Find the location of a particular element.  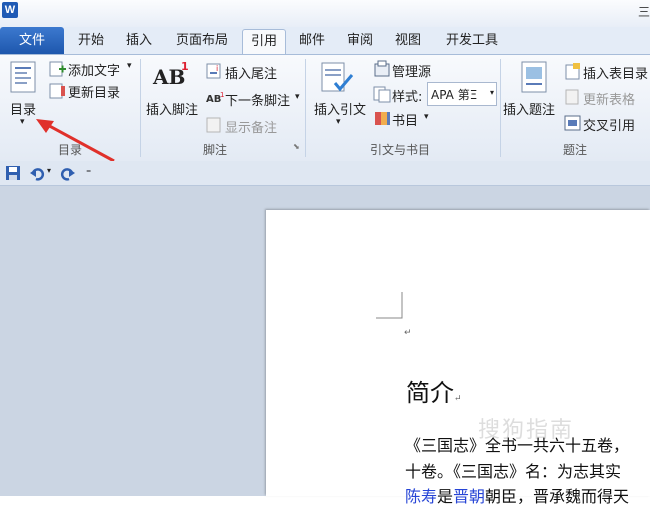

tab-view: 视图 is located at coordinates (408, 41).